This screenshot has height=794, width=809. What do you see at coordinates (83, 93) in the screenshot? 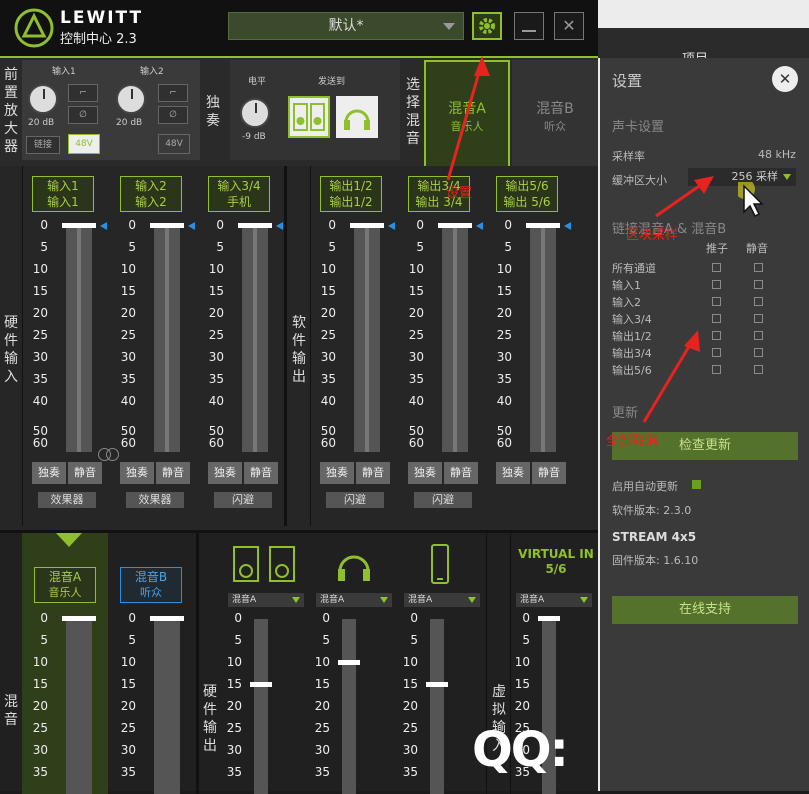
I see `highpass-button-in1: ⌐` at bounding box center [83, 93].